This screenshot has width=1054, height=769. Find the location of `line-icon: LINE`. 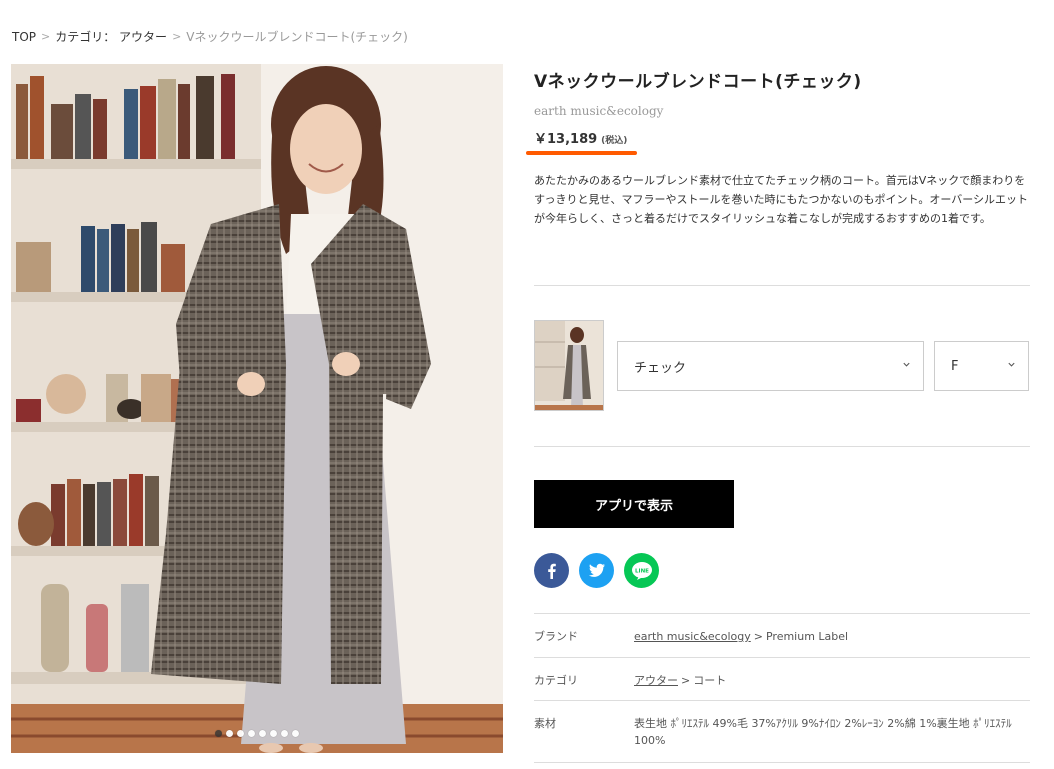

line-icon: LINE is located at coordinates (641, 570).